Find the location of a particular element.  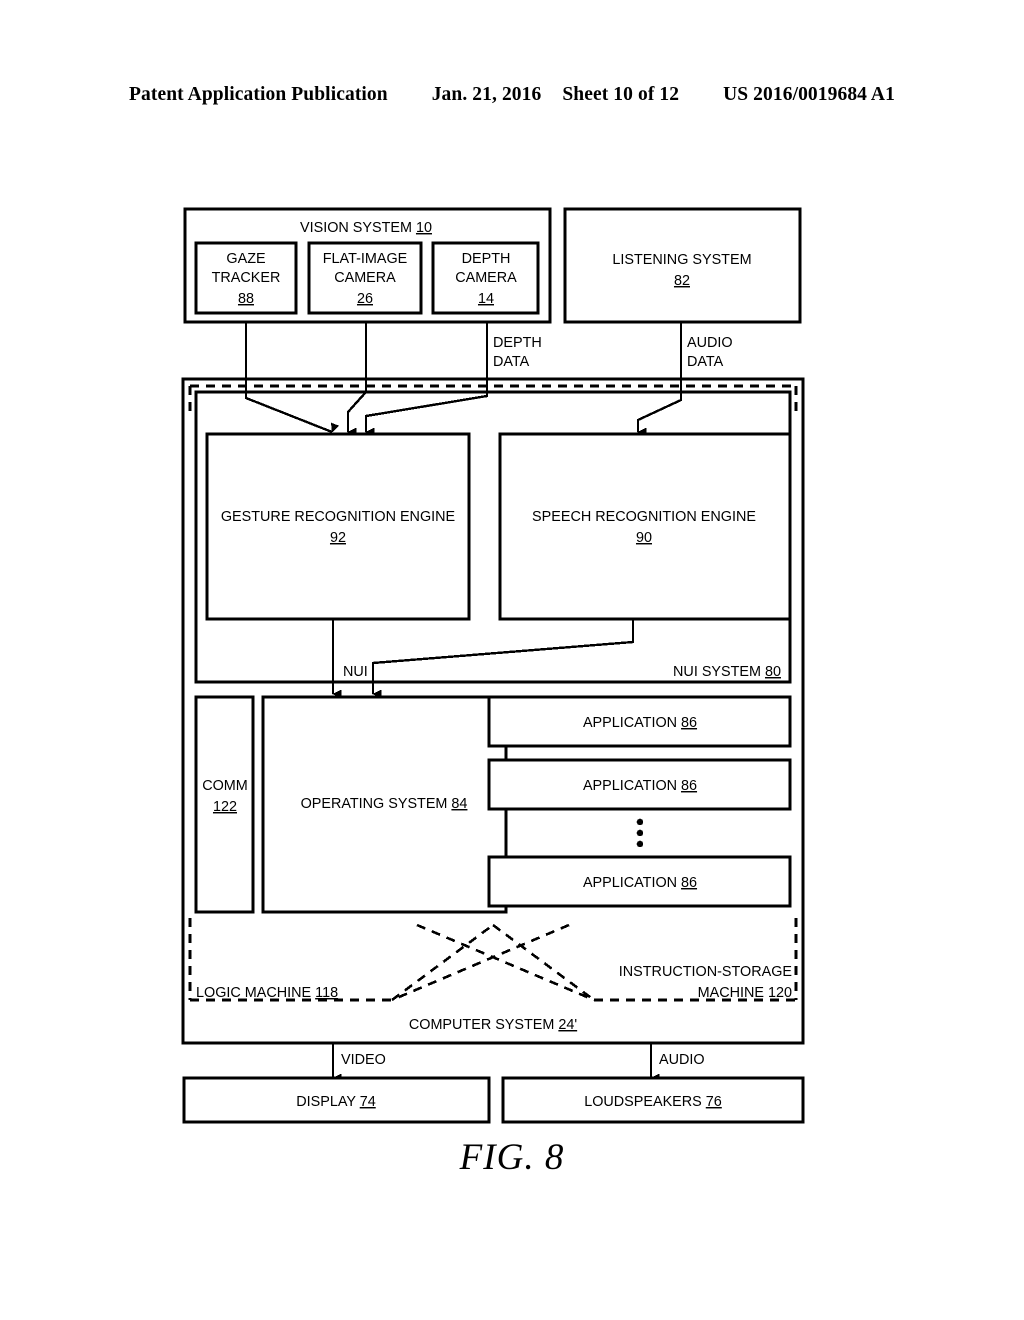

comm-group: COMM 122 is located at coordinates (224, 804).